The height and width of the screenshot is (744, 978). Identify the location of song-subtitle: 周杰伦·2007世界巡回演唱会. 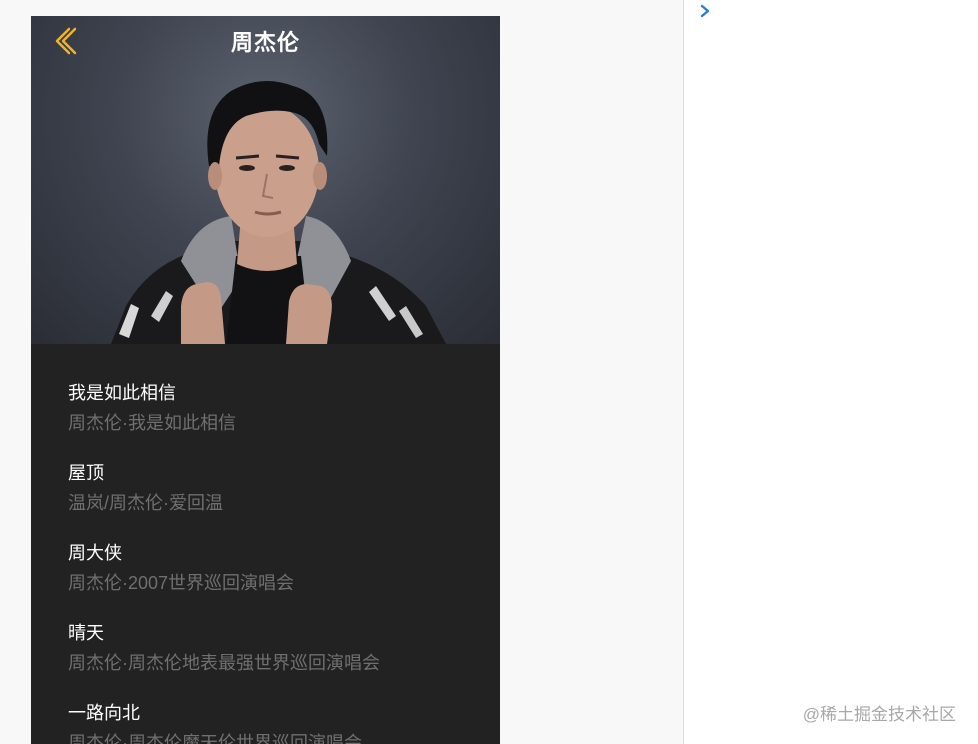
(181, 583).